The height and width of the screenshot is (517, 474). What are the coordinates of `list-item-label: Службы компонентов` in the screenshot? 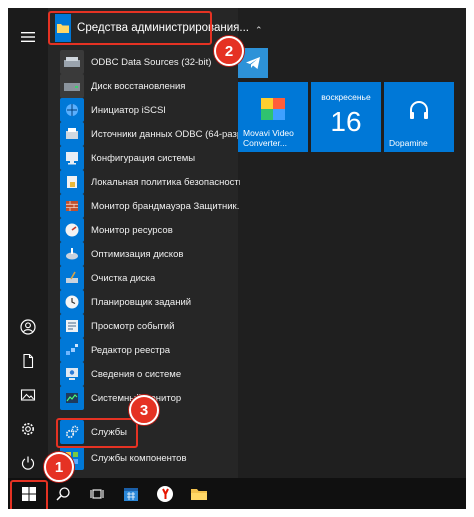 It's located at (139, 458).